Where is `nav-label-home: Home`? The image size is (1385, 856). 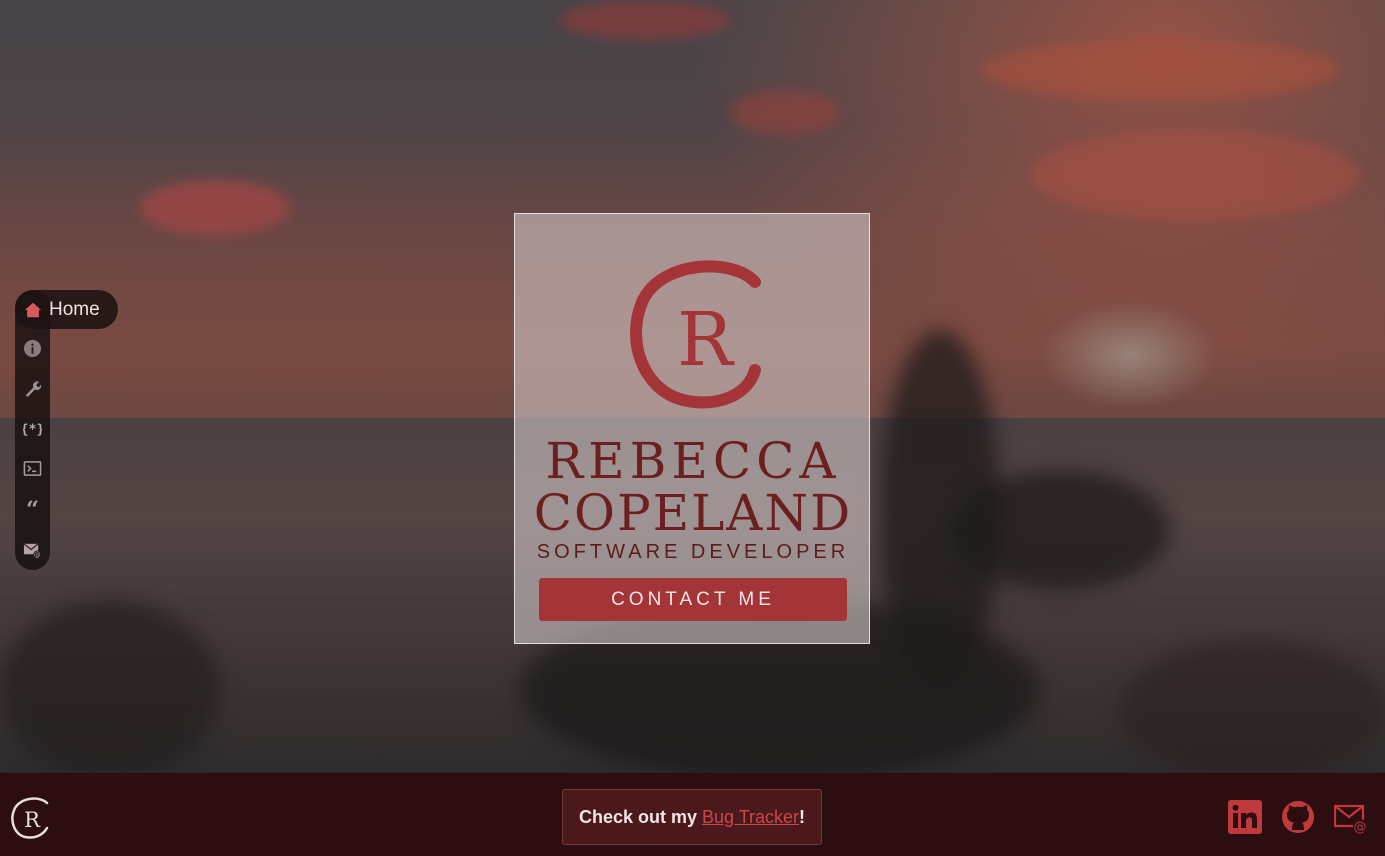 nav-label-home: Home is located at coordinates (74, 309).